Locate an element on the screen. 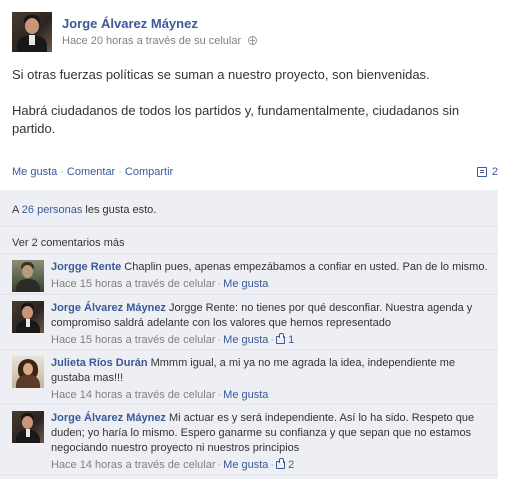 The height and width of the screenshot is (479, 508). comment-count: 2 is located at coordinates (487, 172).